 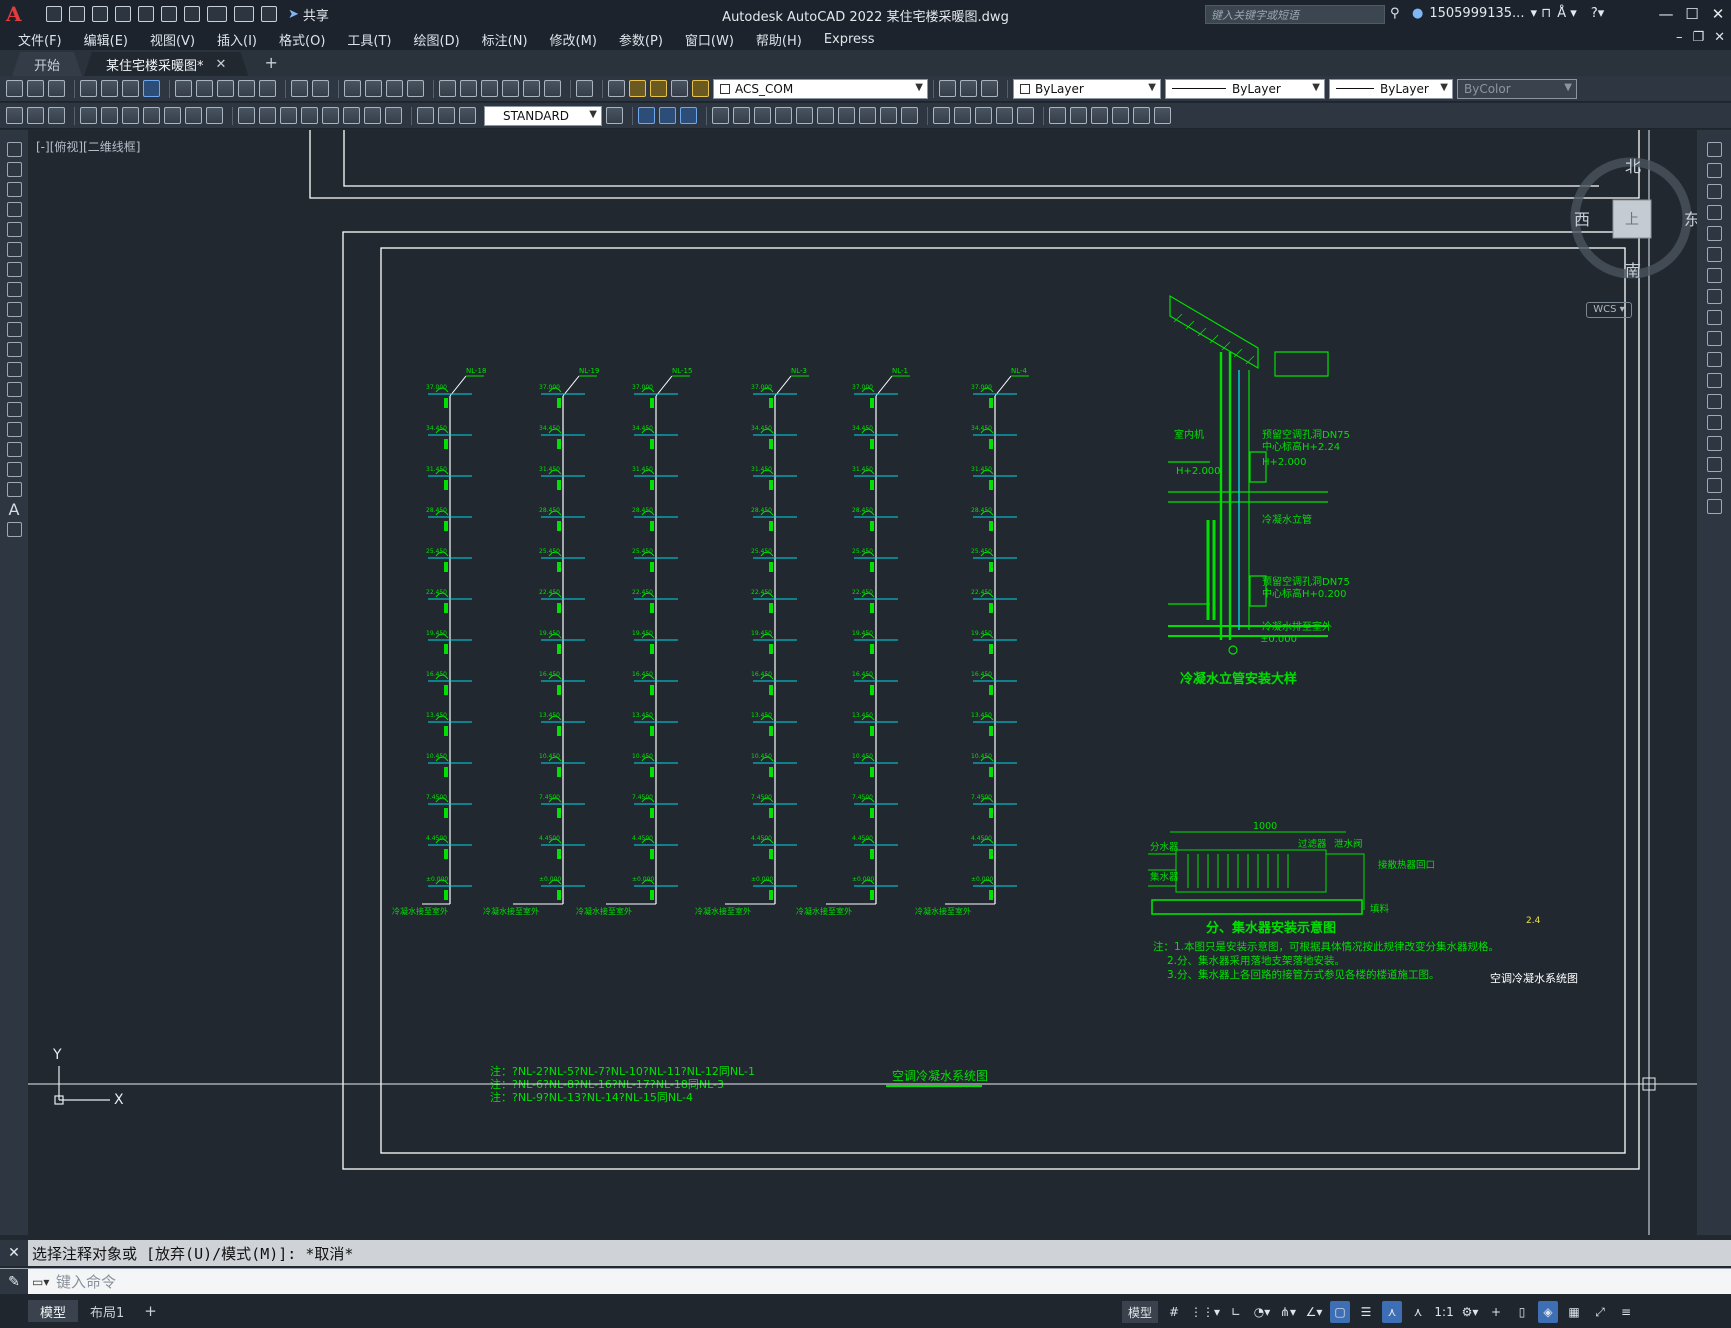 What do you see at coordinates (1609, 310) in the screenshot?
I see `wcs-menu: WCS ▾` at bounding box center [1609, 310].